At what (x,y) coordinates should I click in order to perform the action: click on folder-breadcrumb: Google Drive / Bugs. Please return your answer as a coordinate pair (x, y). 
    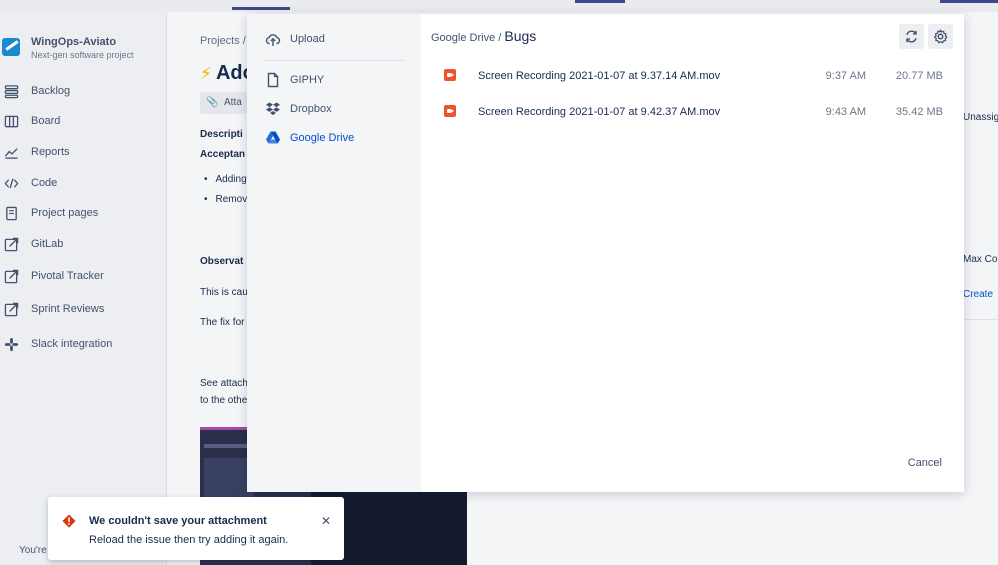
    Looking at the image, I should click on (483, 36).